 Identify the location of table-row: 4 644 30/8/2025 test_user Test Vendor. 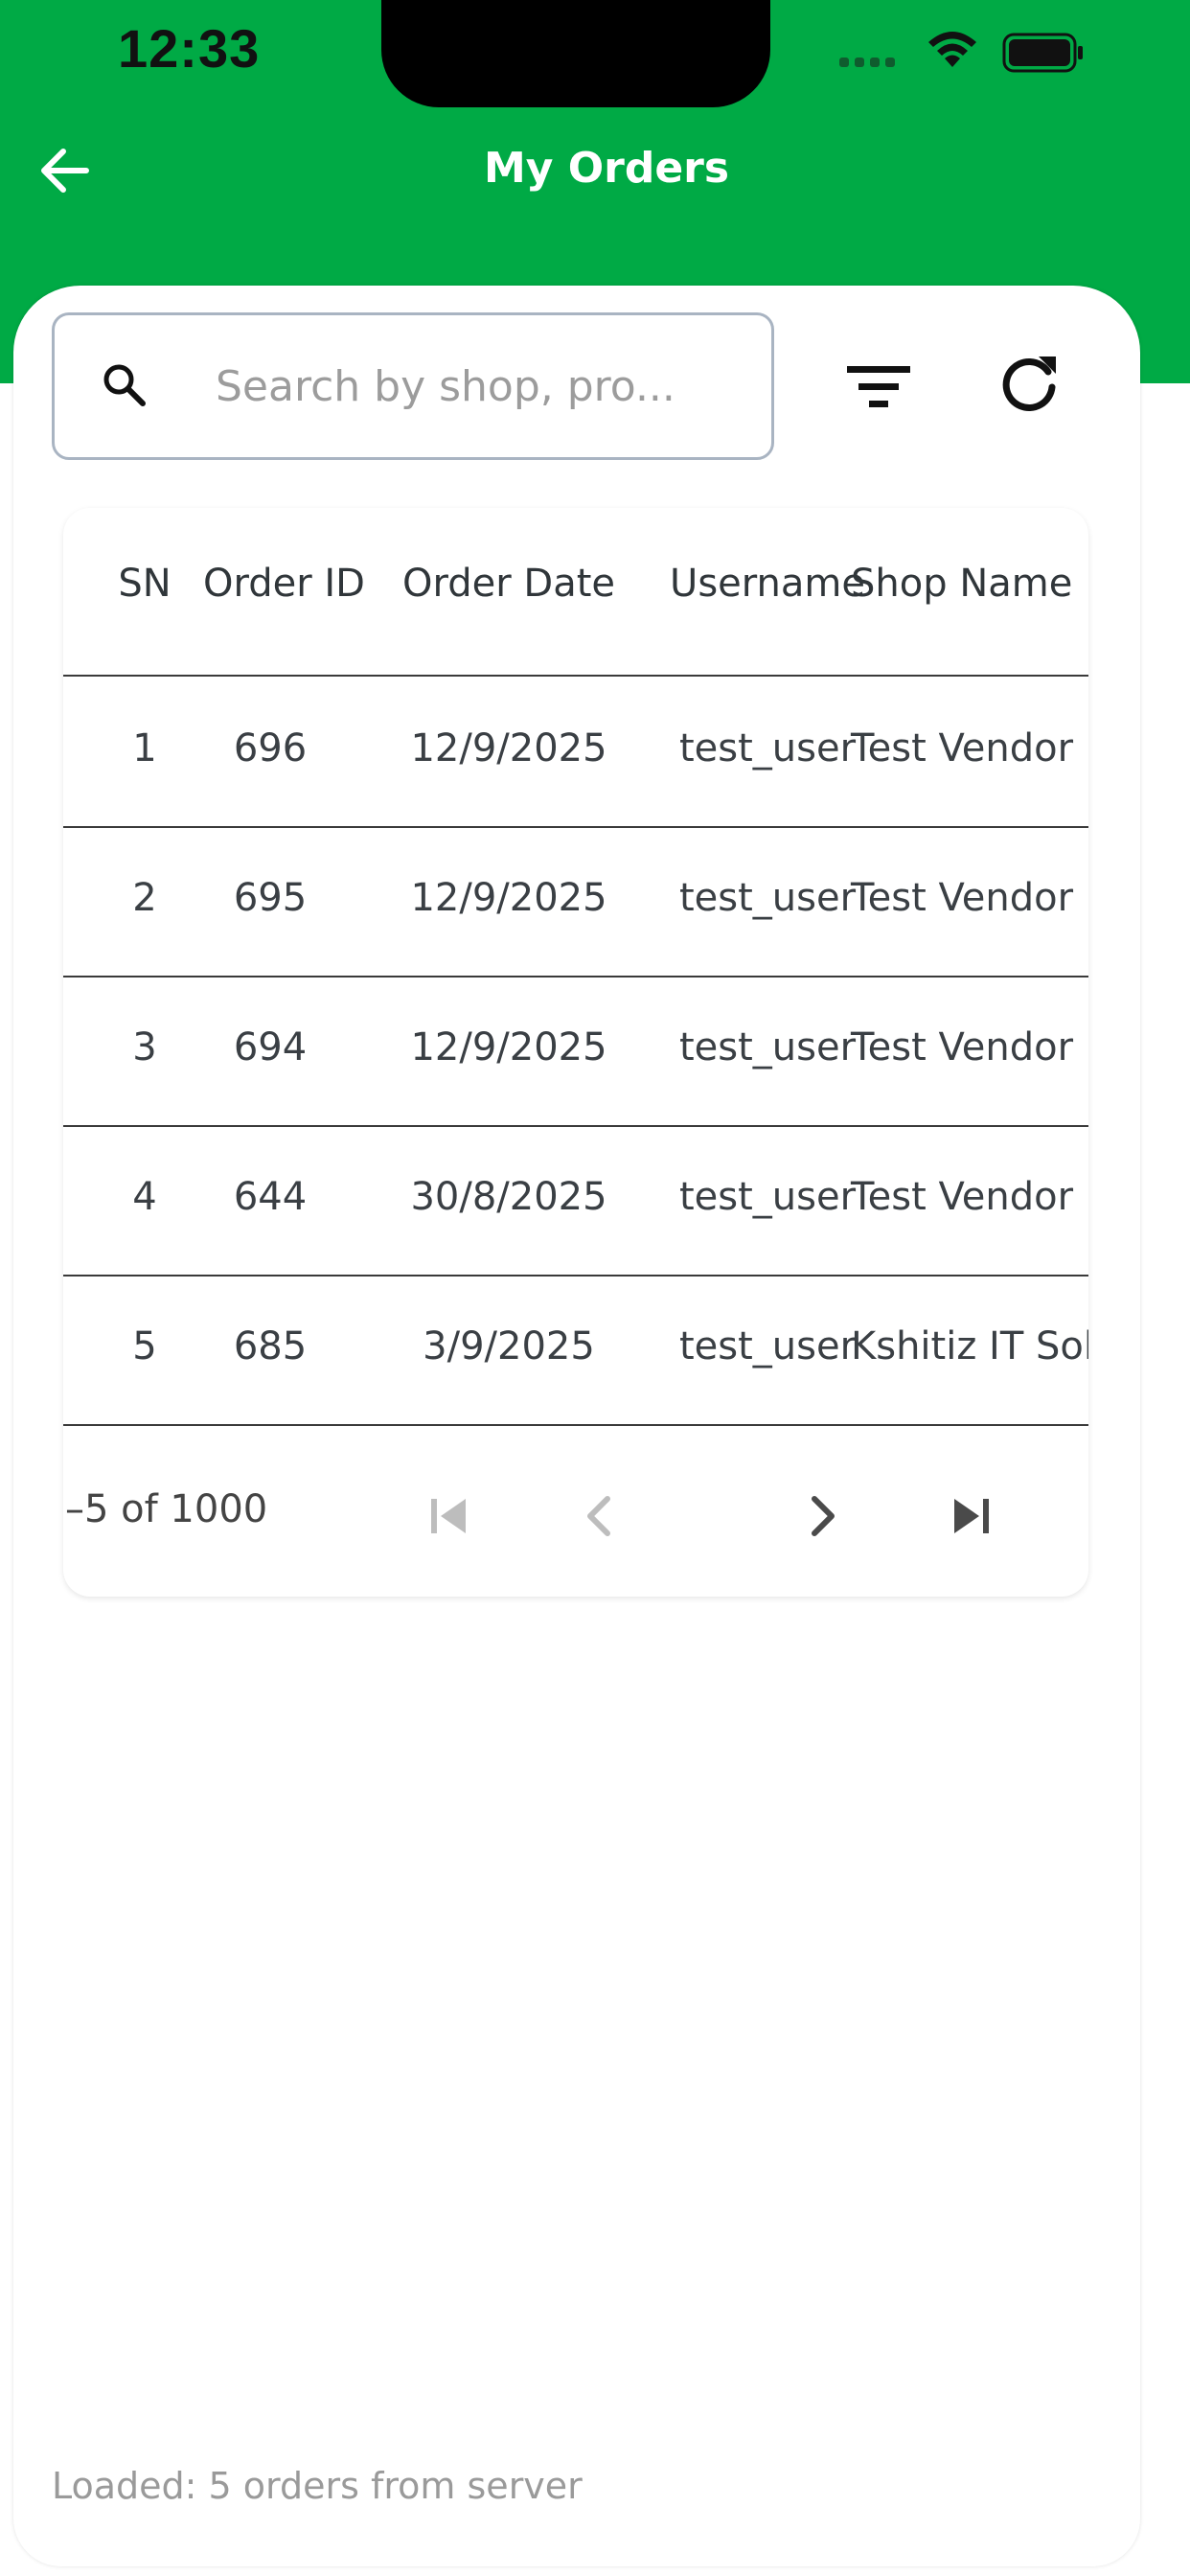
(575, 1200).